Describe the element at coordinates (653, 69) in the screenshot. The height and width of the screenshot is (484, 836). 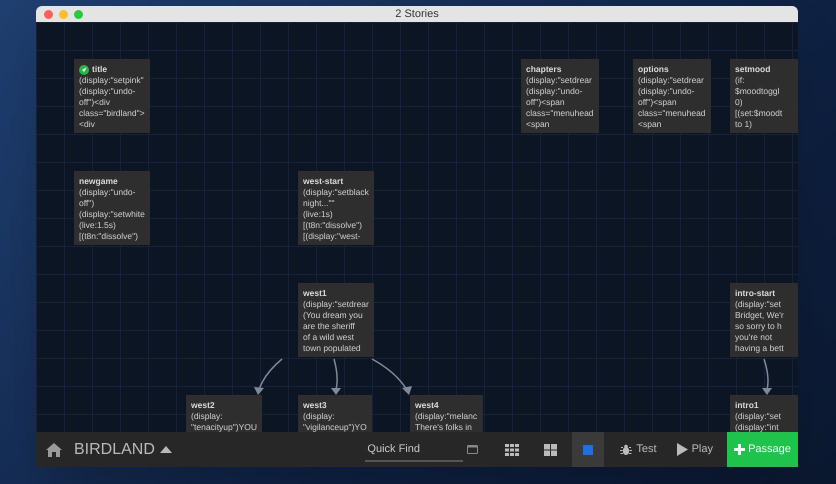
I see `passage-name: options` at that location.